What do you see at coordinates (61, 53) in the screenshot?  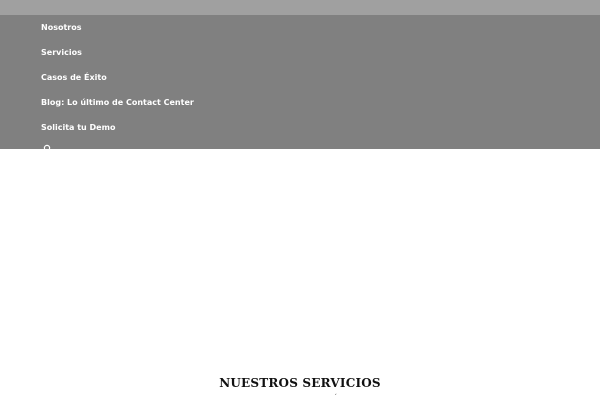 I see `nav-item-servicios: Servicios` at bounding box center [61, 53].